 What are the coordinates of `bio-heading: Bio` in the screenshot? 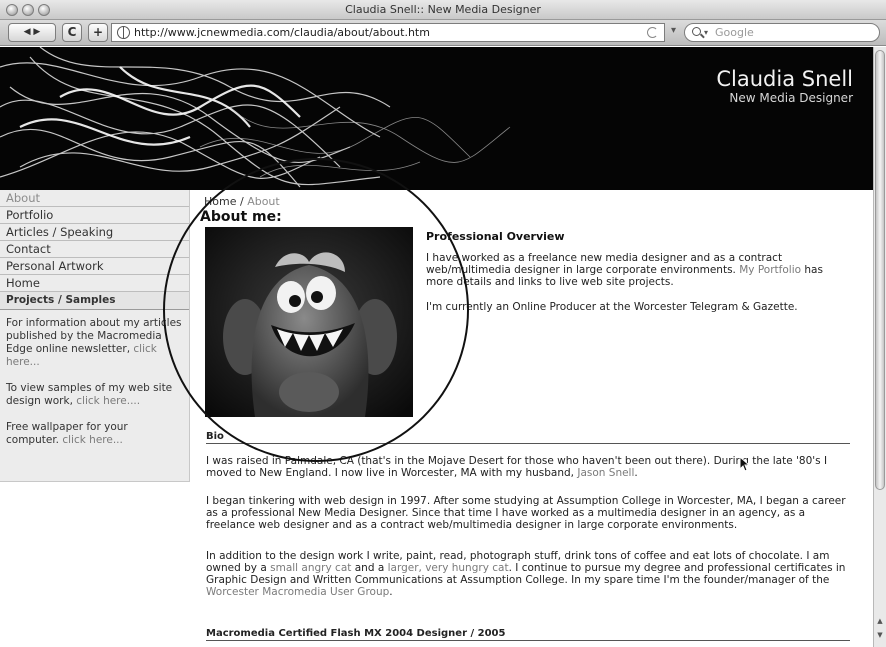 It's located at (528, 437).